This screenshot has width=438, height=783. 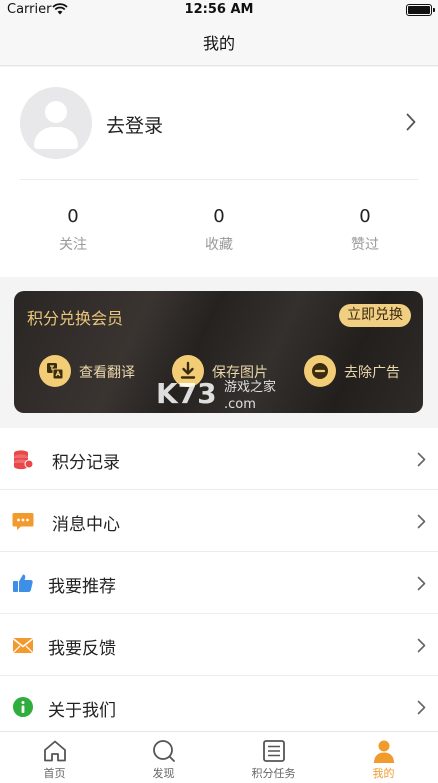 I want to click on menu-label: 积分记录, so click(x=86, y=463).